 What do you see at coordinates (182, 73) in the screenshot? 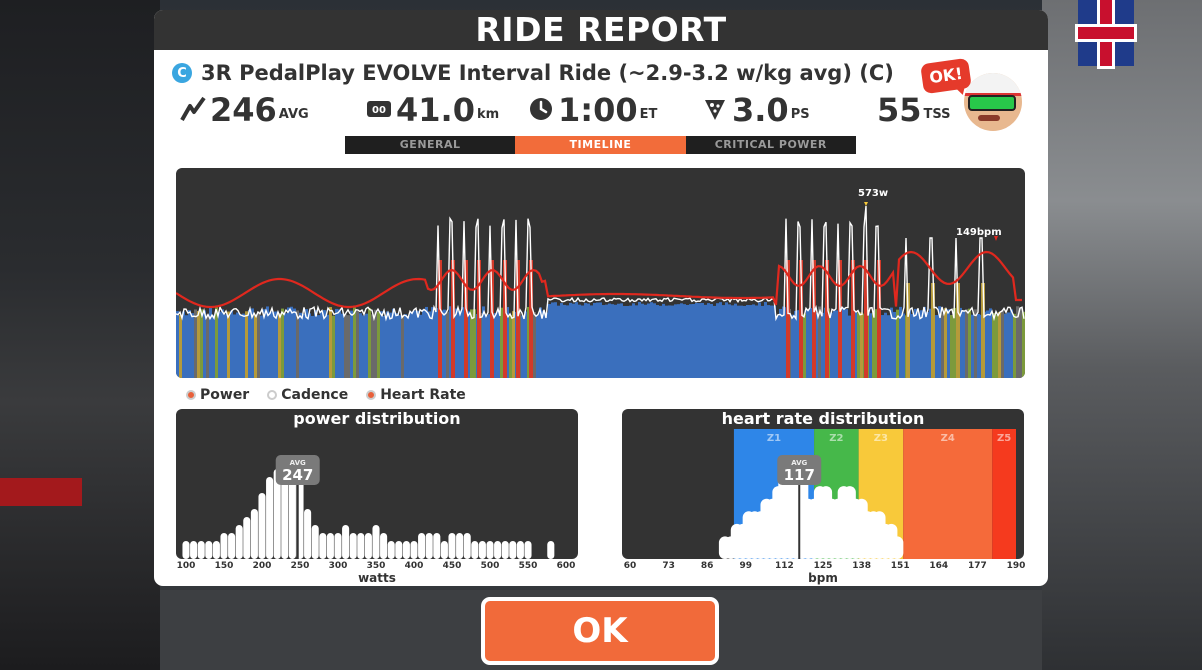
I see `category-badge: C` at bounding box center [182, 73].